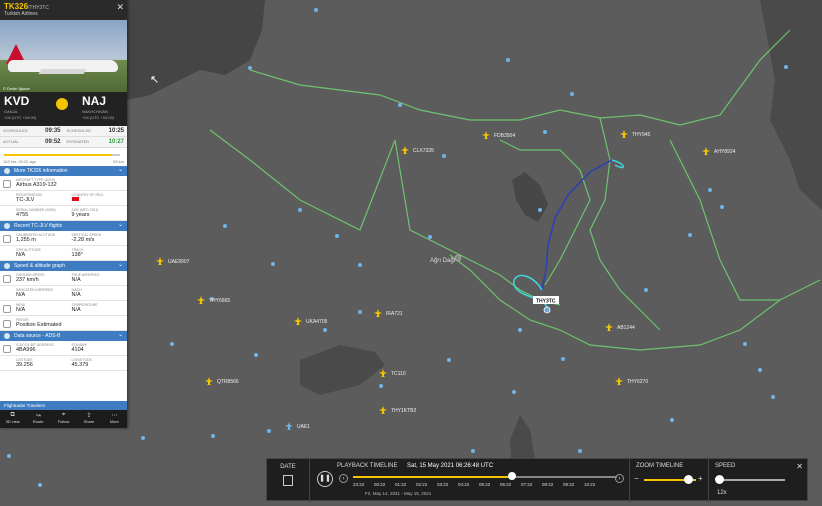 The height and width of the screenshot is (506, 822). What do you see at coordinates (7, 324) in the screenshot?
I see `fir-icon` at bounding box center [7, 324].